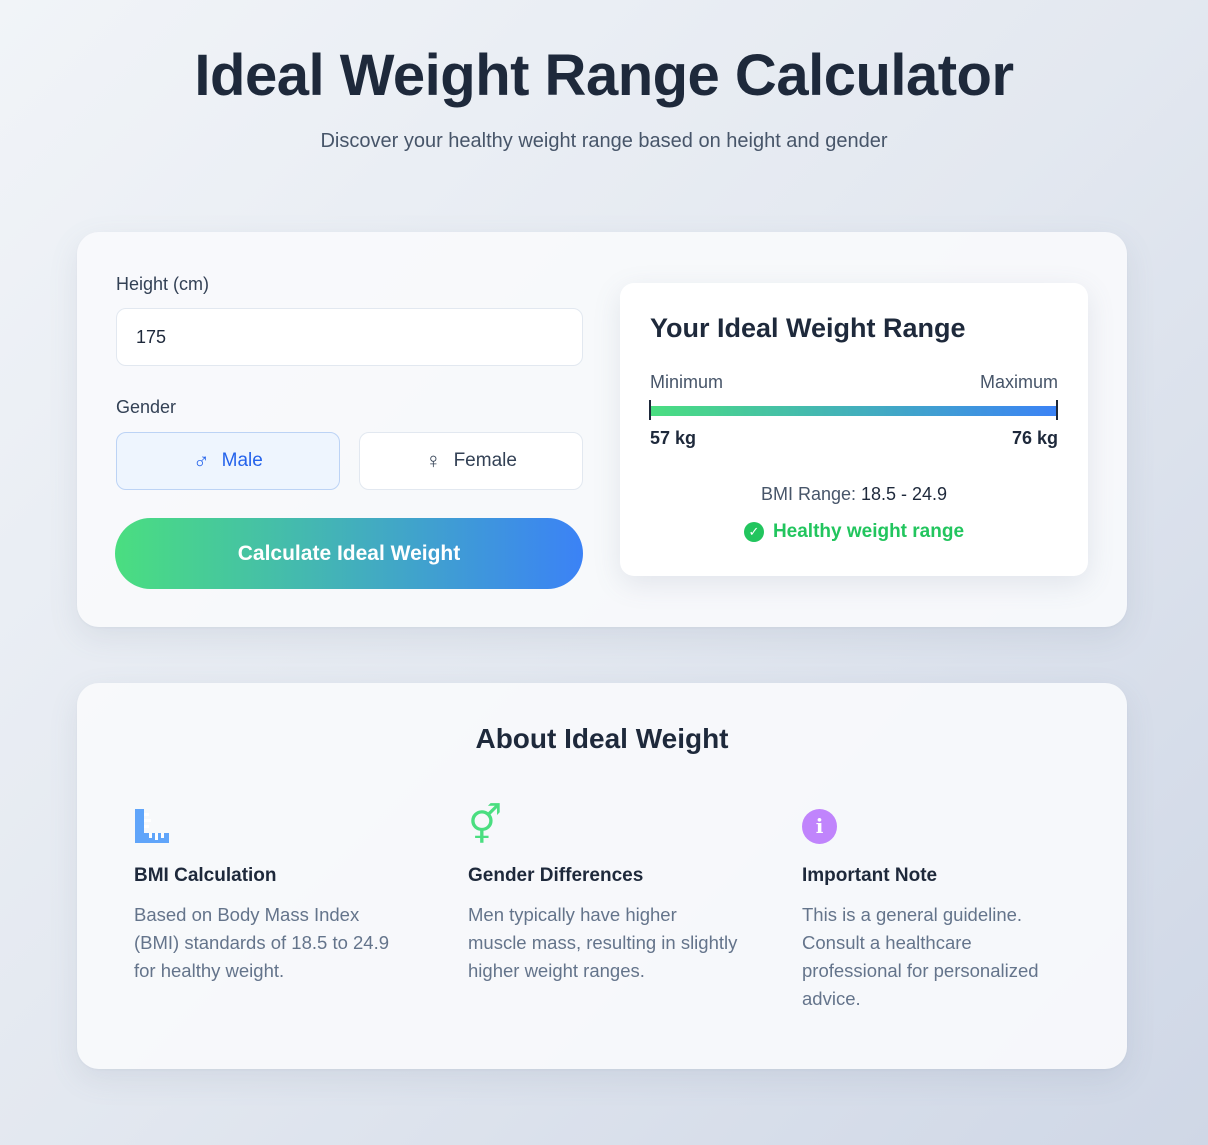  Describe the element at coordinates (650, 410) in the screenshot. I see `range-min-tick` at that location.